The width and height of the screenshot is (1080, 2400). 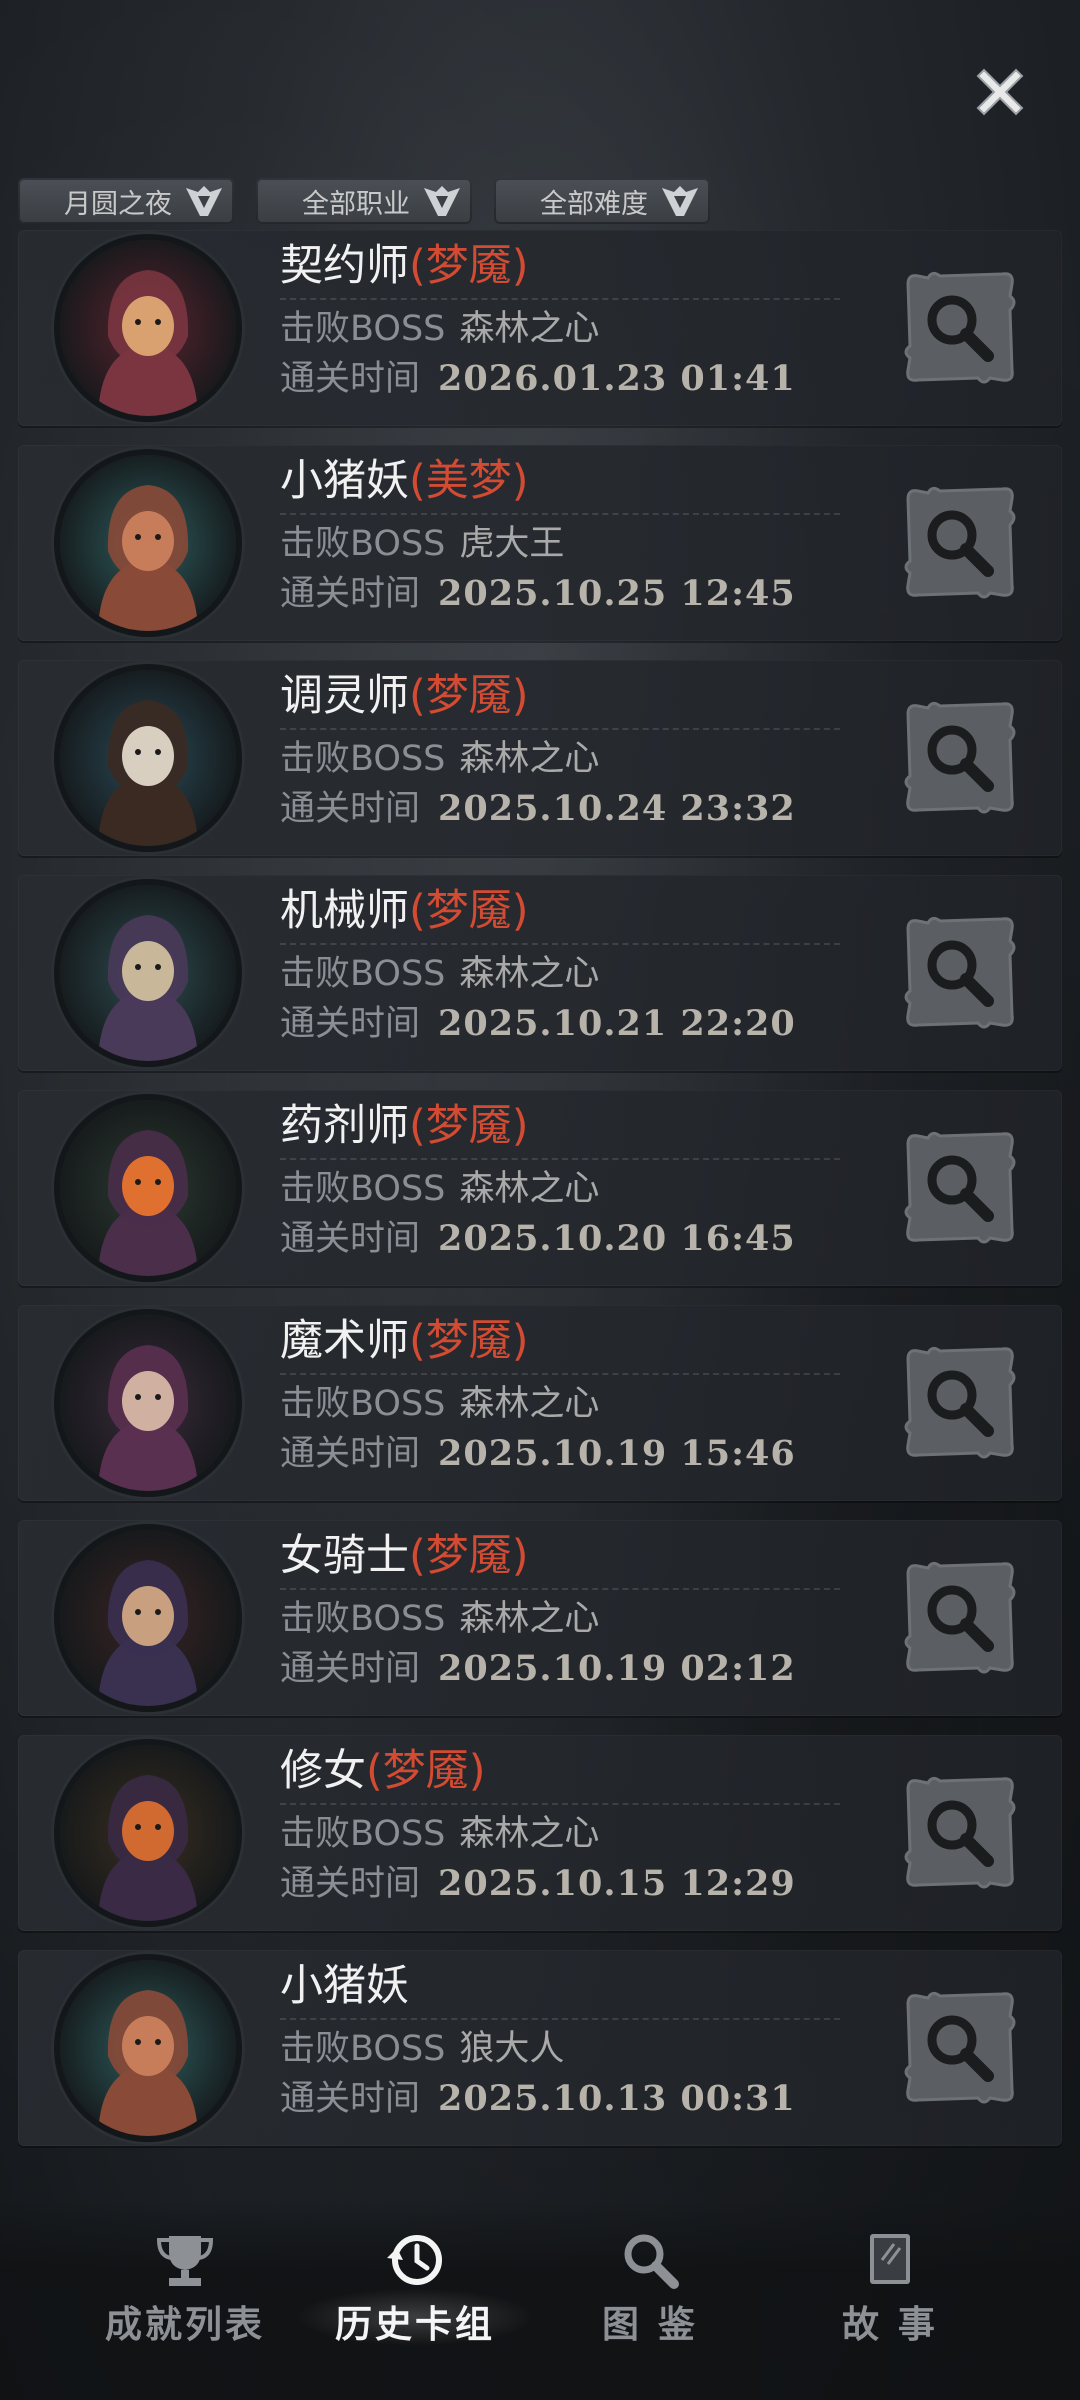 What do you see at coordinates (185, 2261) in the screenshot?
I see `trophy-icon` at bounding box center [185, 2261].